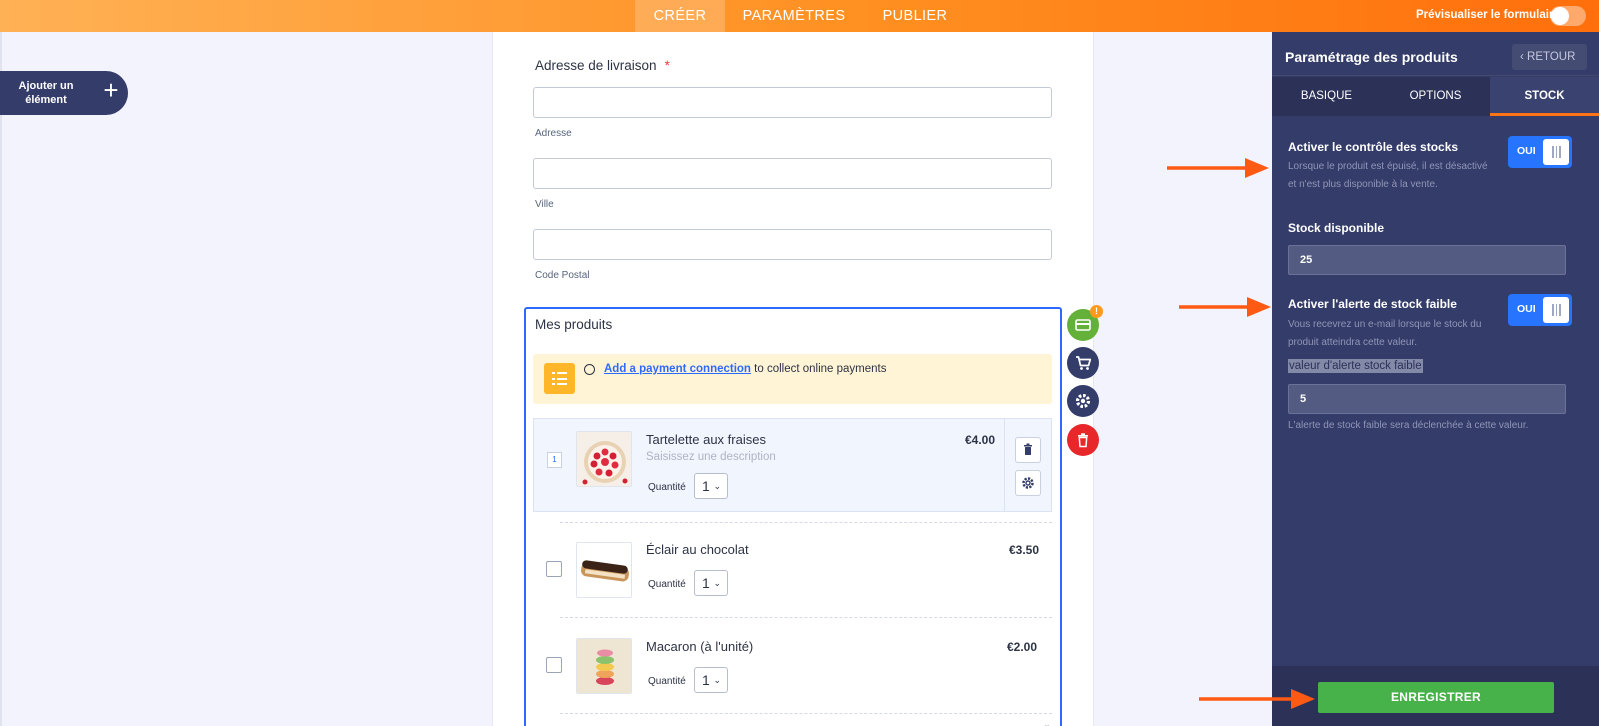  Describe the element at coordinates (1436, 697) in the screenshot. I see `save-button: ENREGISTRER` at that location.